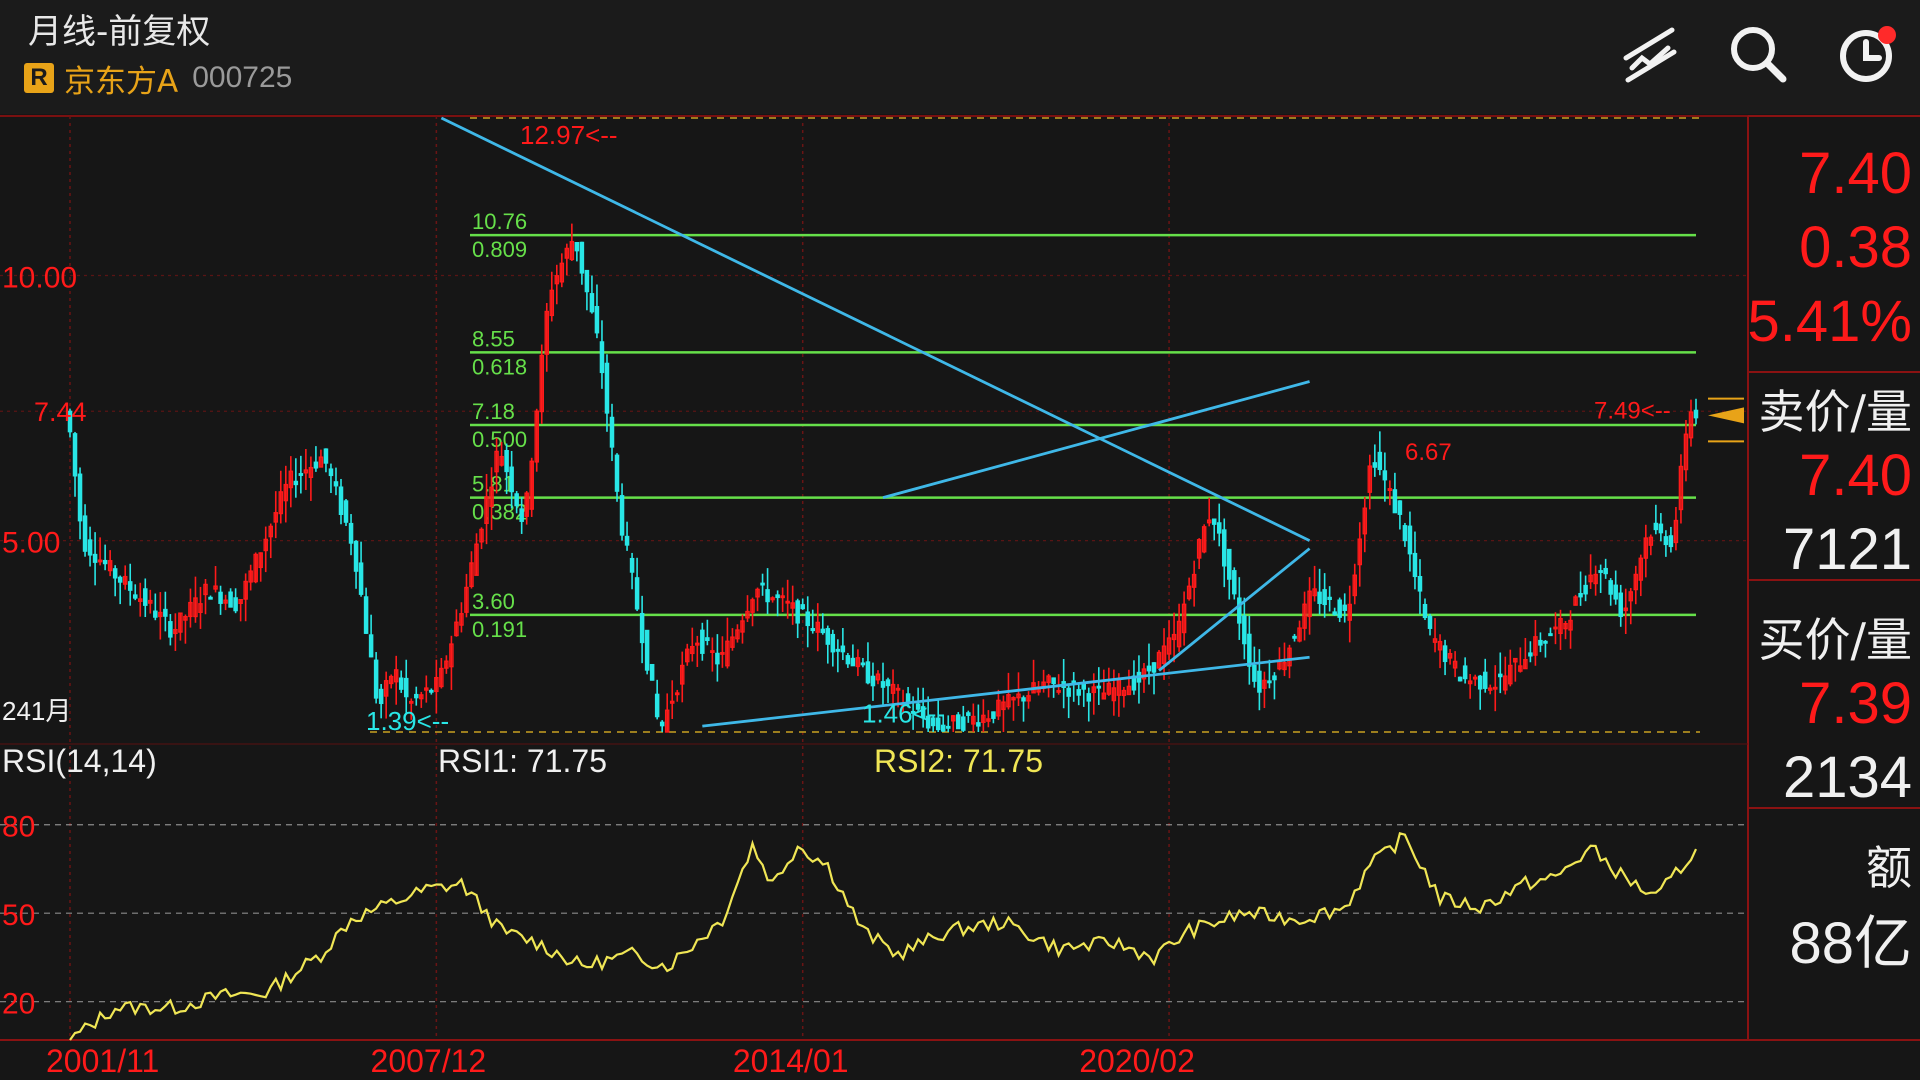 Image resolution: width=1920 pixels, height=1080 pixels. What do you see at coordinates (499, 221) in the screenshot?
I see `fib-price-label-0: 10.76` at bounding box center [499, 221].